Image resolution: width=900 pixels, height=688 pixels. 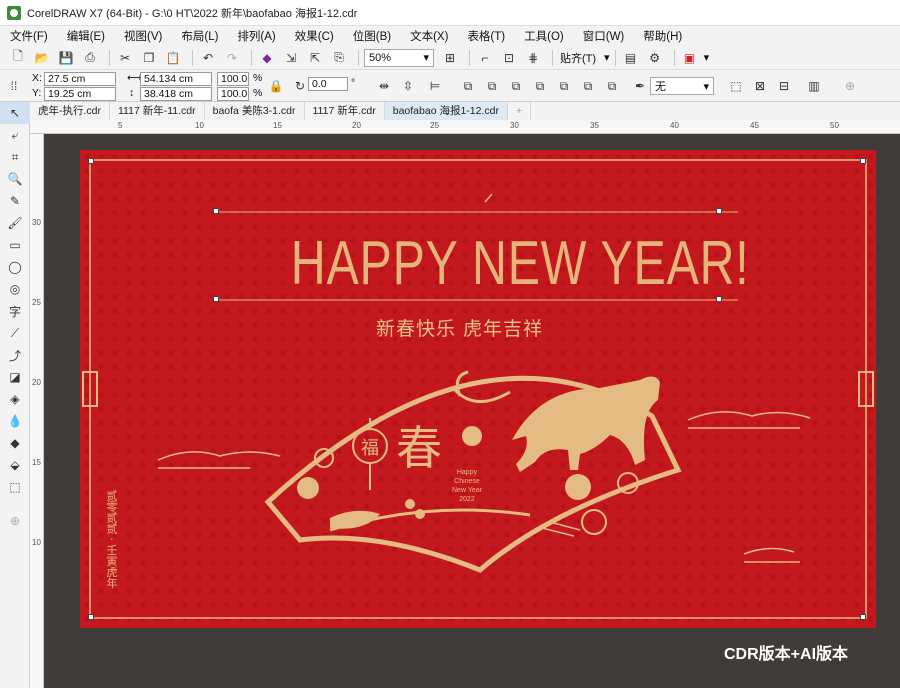 What do you see at coordinates (66, 58) in the screenshot?
I see `save-icon: 💾` at bounding box center [66, 58].